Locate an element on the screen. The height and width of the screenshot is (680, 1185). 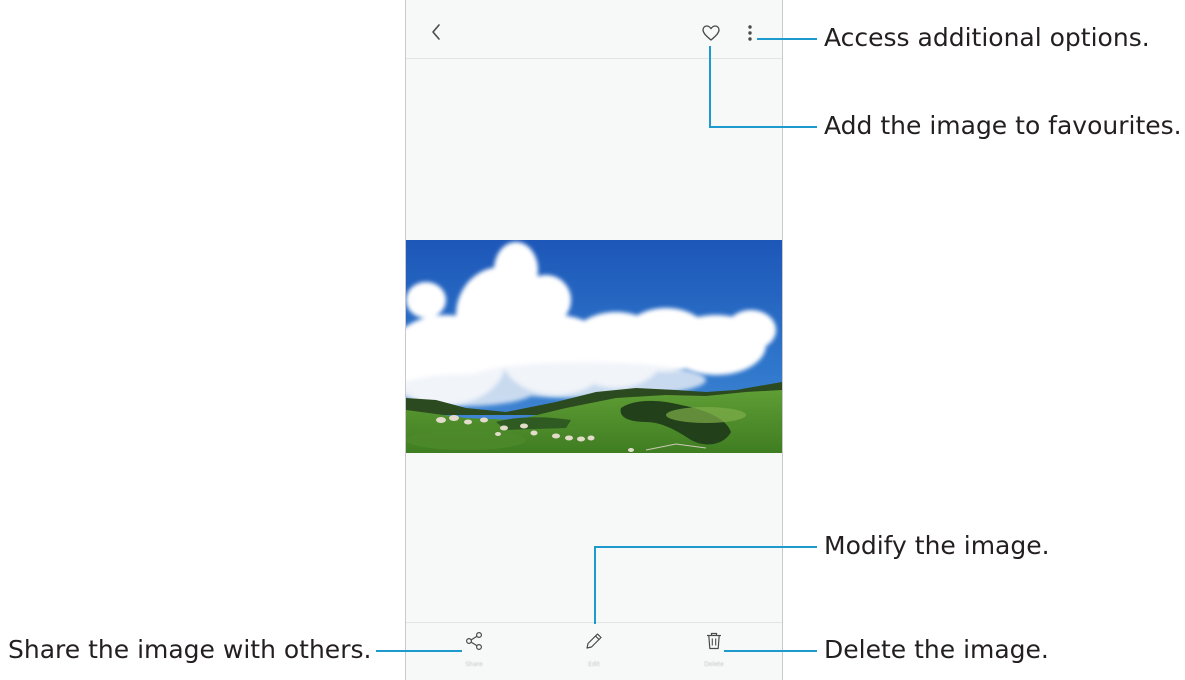
trash-icon is located at coordinates (714, 641).